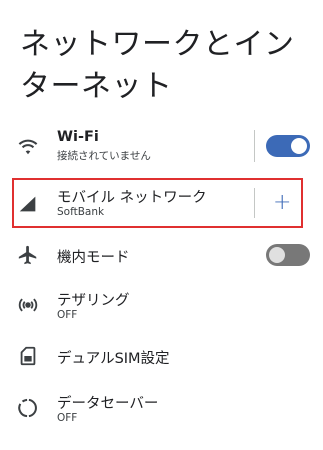 The image size is (323, 450). Describe the element at coordinates (157, 203) in the screenshot. I see `highlight-box` at that location.